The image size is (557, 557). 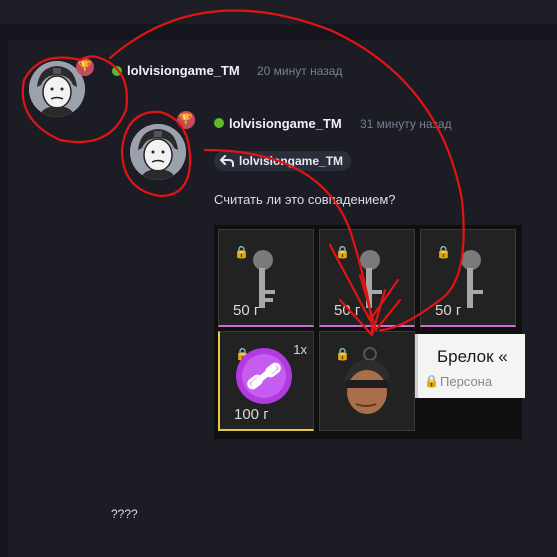 What do you see at coordinates (183, 70) in the screenshot?
I see `comment-author: lolvisiongame_TM` at bounding box center [183, 70].